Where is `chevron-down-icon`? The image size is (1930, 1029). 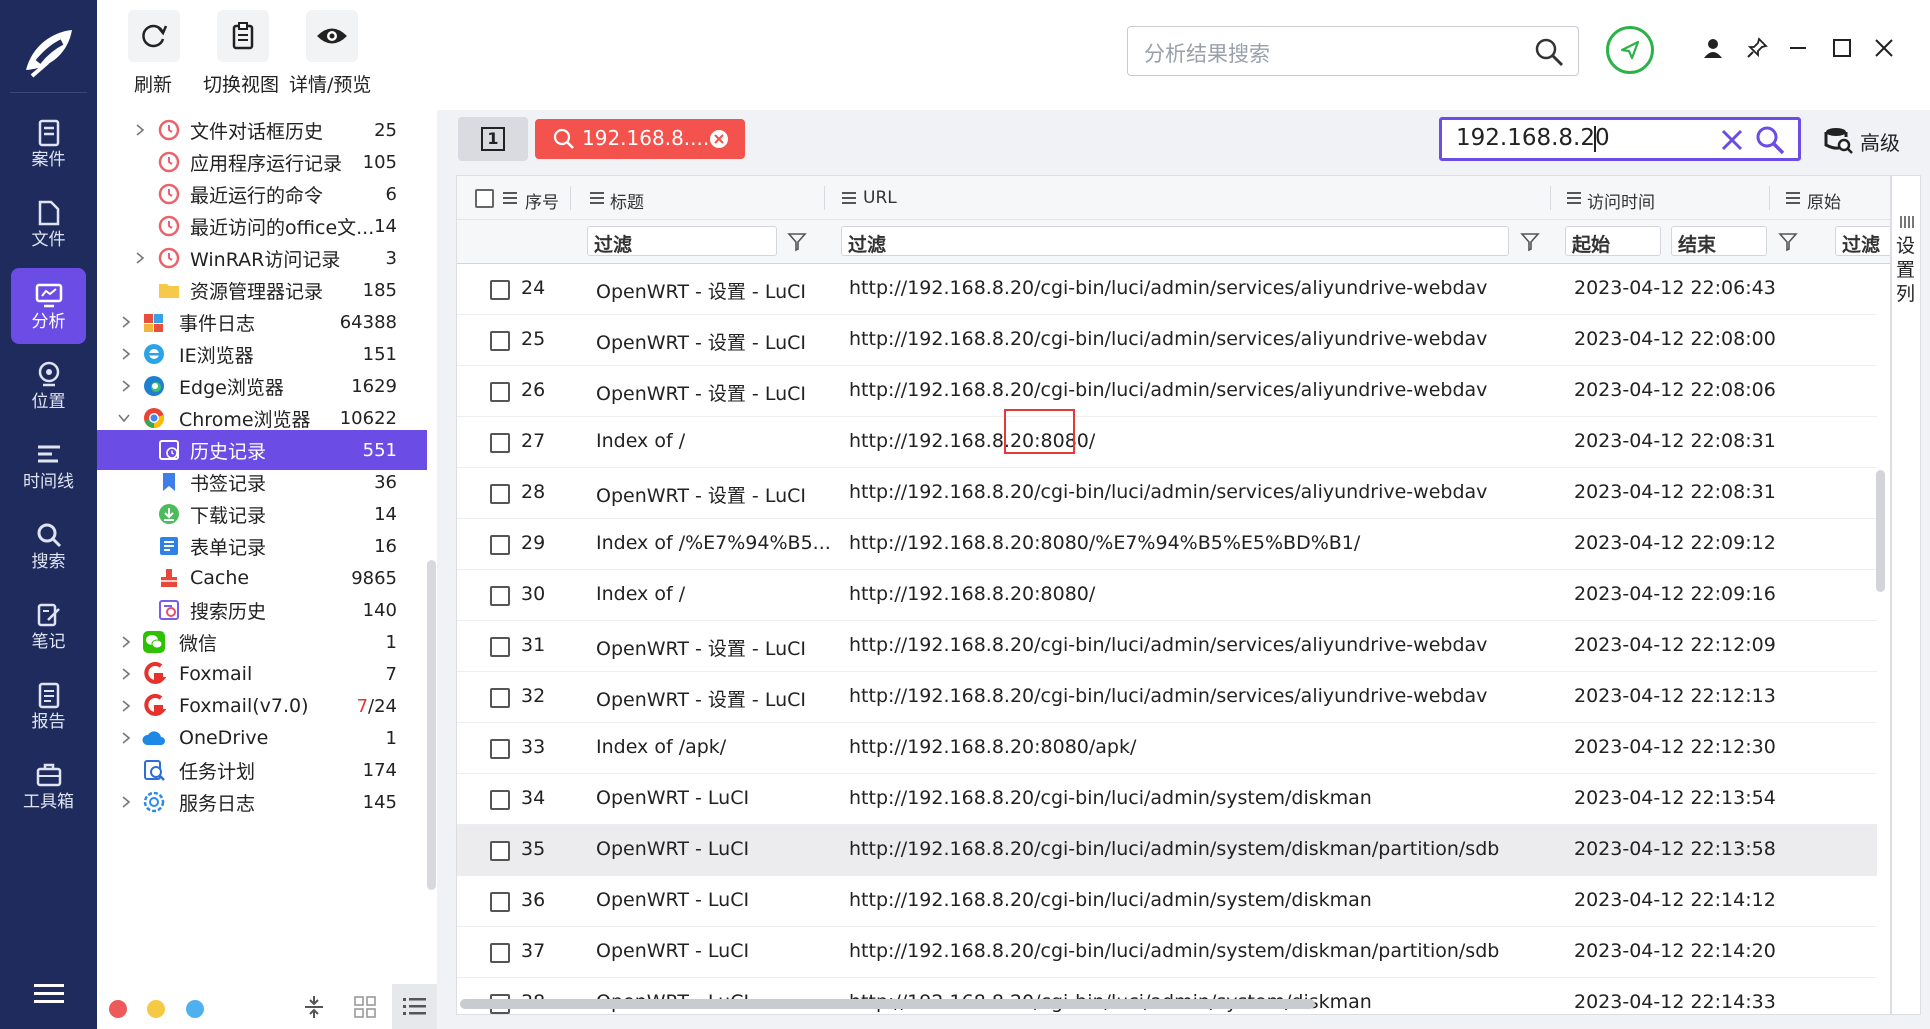
chevron-down-icon is located at coordinates (124, 418).